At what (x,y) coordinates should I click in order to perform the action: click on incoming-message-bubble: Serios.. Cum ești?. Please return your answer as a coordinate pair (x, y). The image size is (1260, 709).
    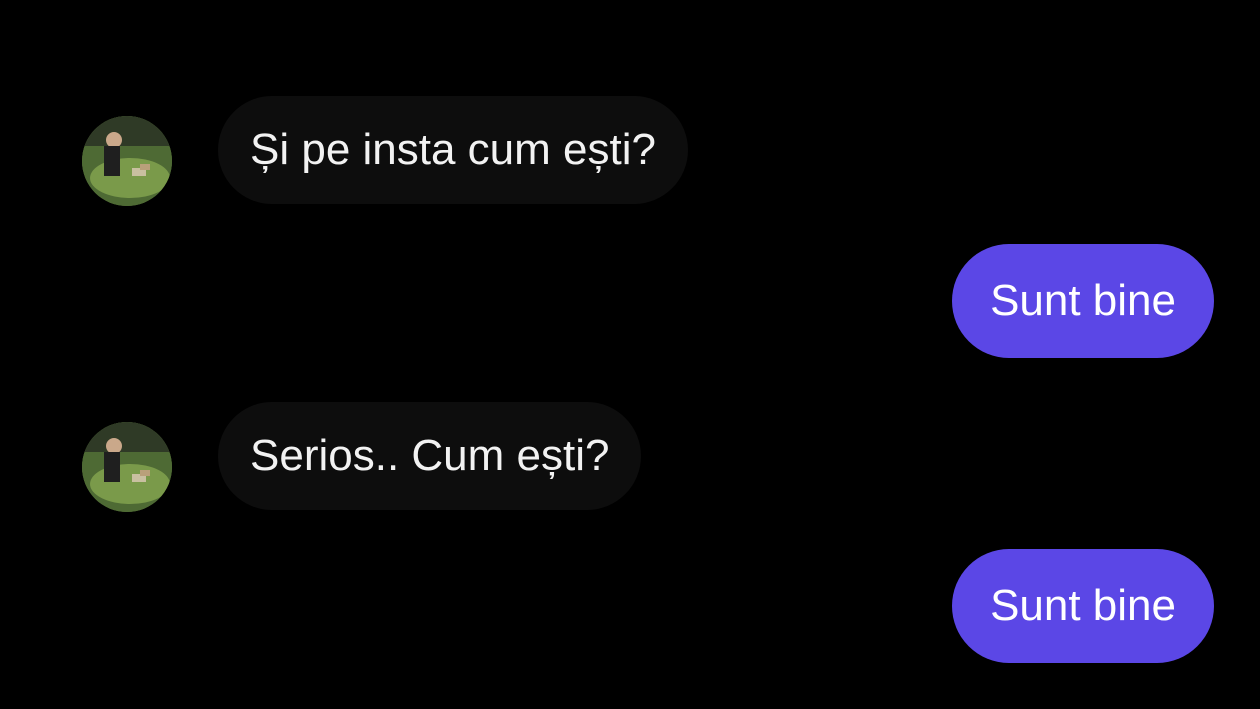
    Looking at the image, I should click on (430, 456).